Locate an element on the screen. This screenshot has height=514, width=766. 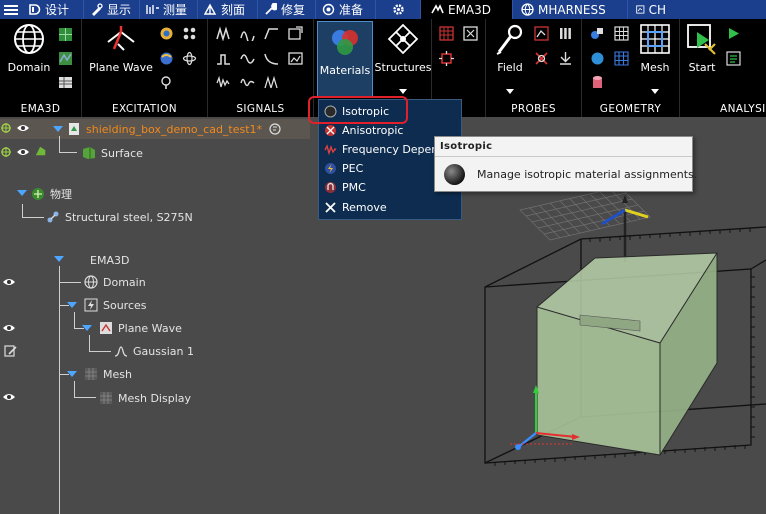
tree-item-domain: Domain is located at coordinates (115, 282).